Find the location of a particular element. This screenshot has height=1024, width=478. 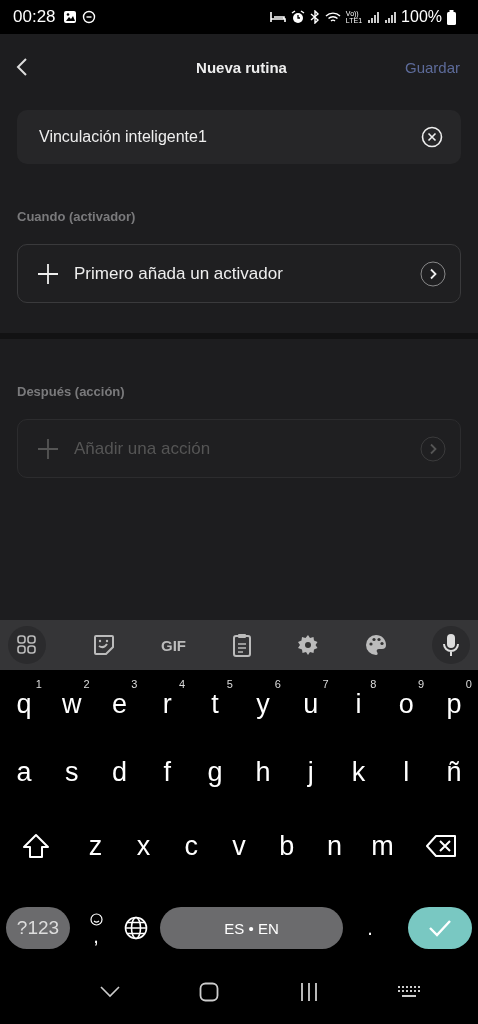

name-input-field: Vinculación inteligente1 is located at coordinates (239, 137).